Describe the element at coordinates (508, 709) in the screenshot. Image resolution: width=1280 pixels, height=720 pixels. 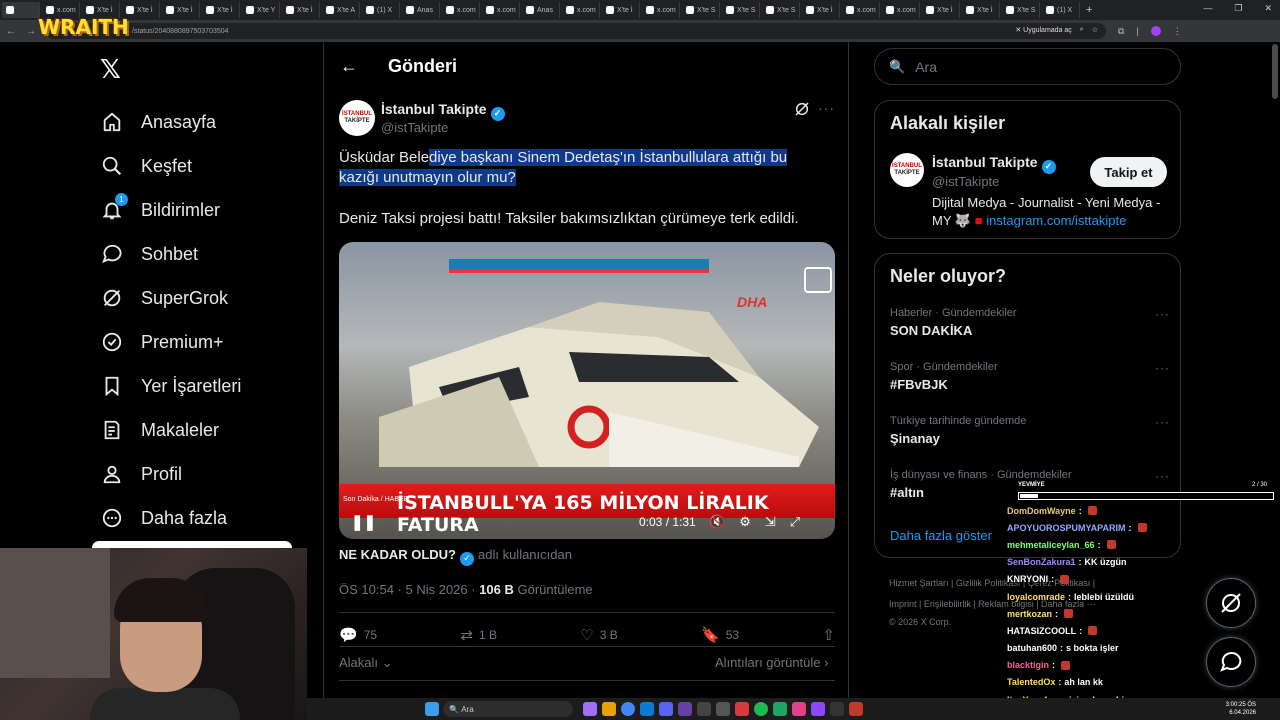
I see `taskbar-search: 🔍 Ara` at that location.